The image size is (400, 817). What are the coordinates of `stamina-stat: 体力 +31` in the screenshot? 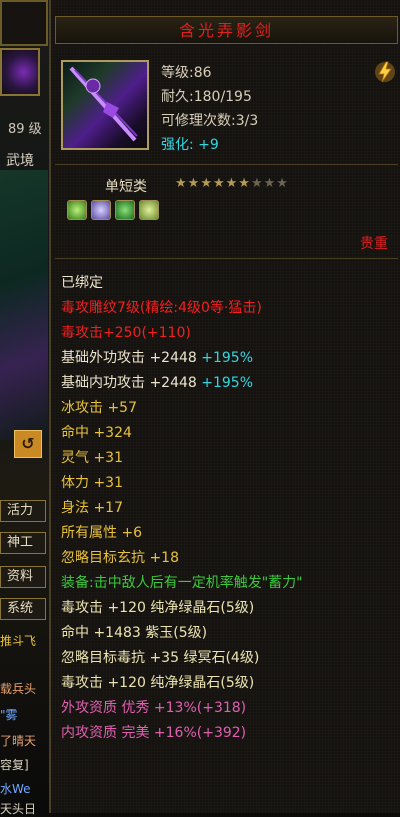 It's located at (92, 483).